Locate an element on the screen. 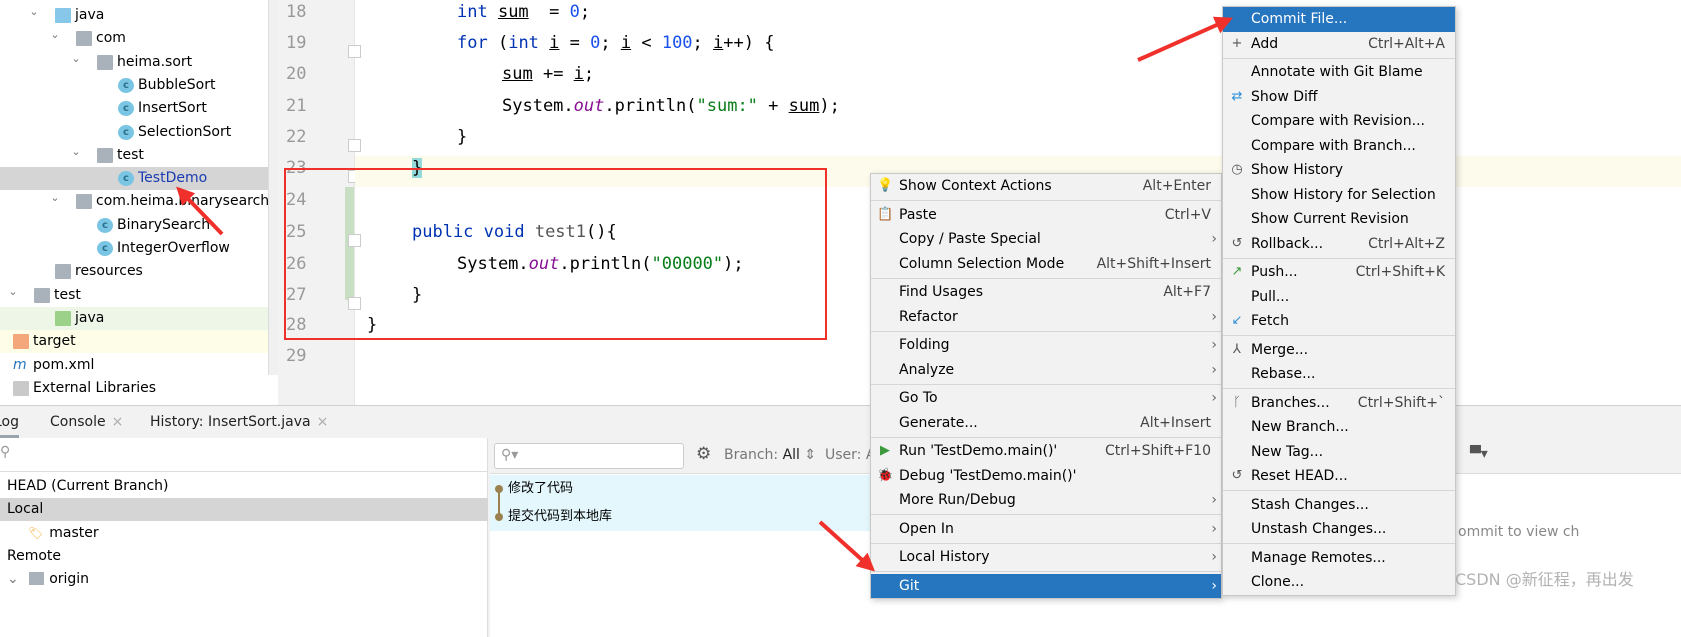 The height and width of the screenshot is (637, 1681). tree-item-label: resources is located at coordinates (109, 271).